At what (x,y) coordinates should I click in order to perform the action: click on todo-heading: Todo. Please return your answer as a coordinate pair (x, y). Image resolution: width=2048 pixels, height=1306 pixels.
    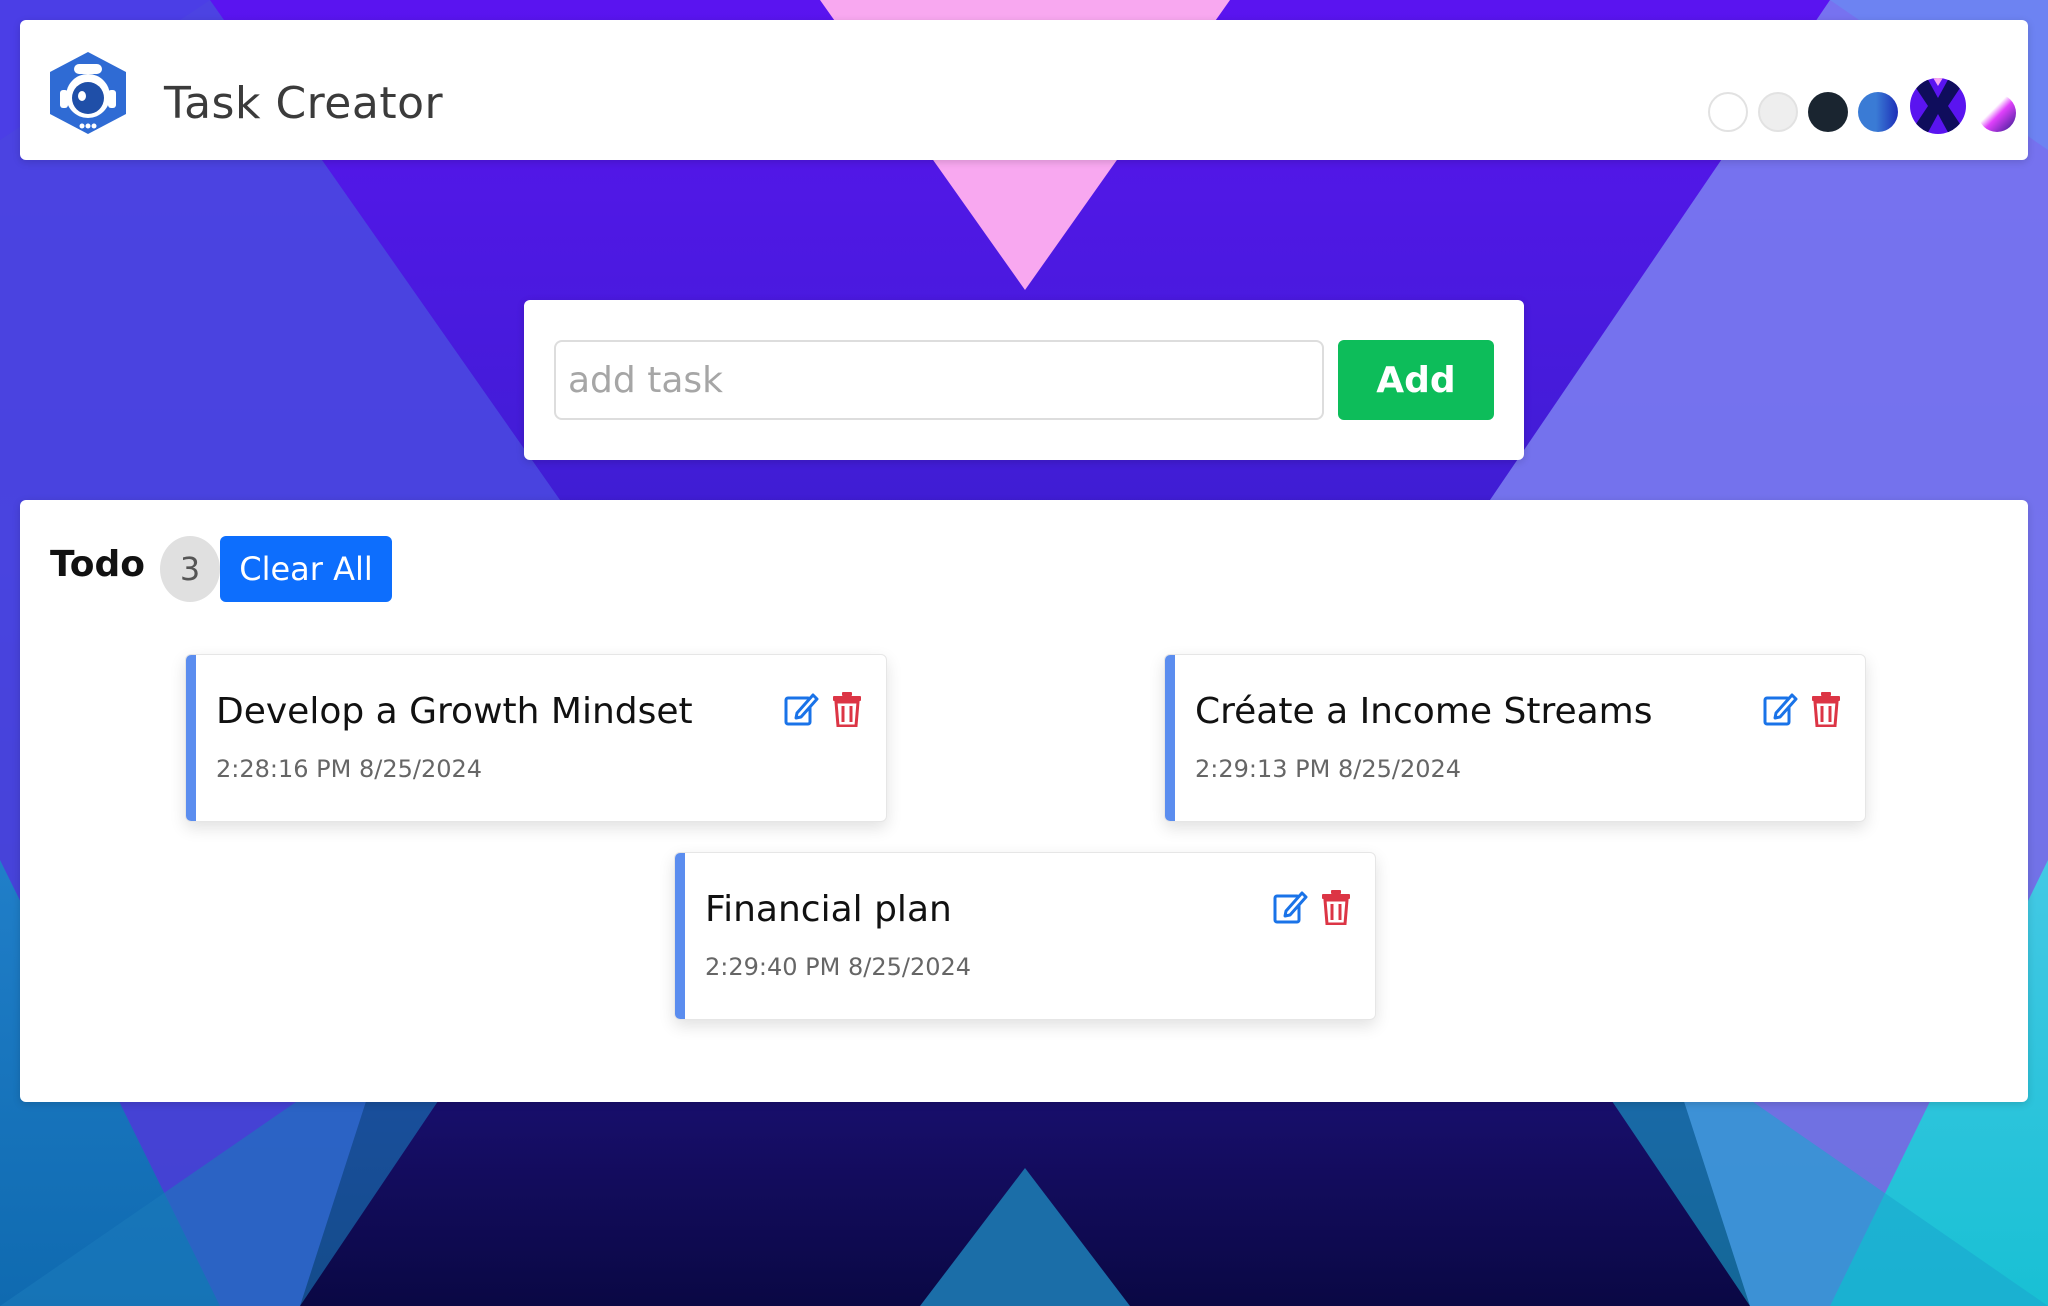
    Looking at the image, I should click on (98, 564).